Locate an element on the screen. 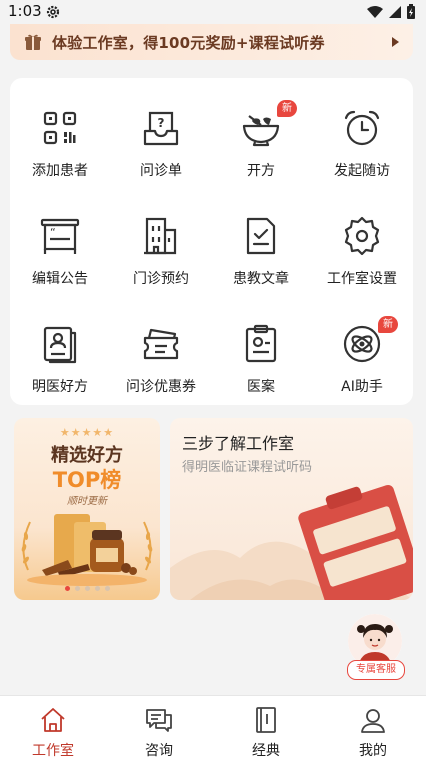 The height and width of the screenshot is (765, 426). user-icon is located at coordinates (373, 721).